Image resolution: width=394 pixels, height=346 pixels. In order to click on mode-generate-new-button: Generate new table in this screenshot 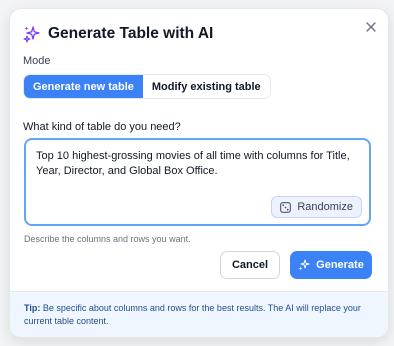, I will do `click(83, 86)`.